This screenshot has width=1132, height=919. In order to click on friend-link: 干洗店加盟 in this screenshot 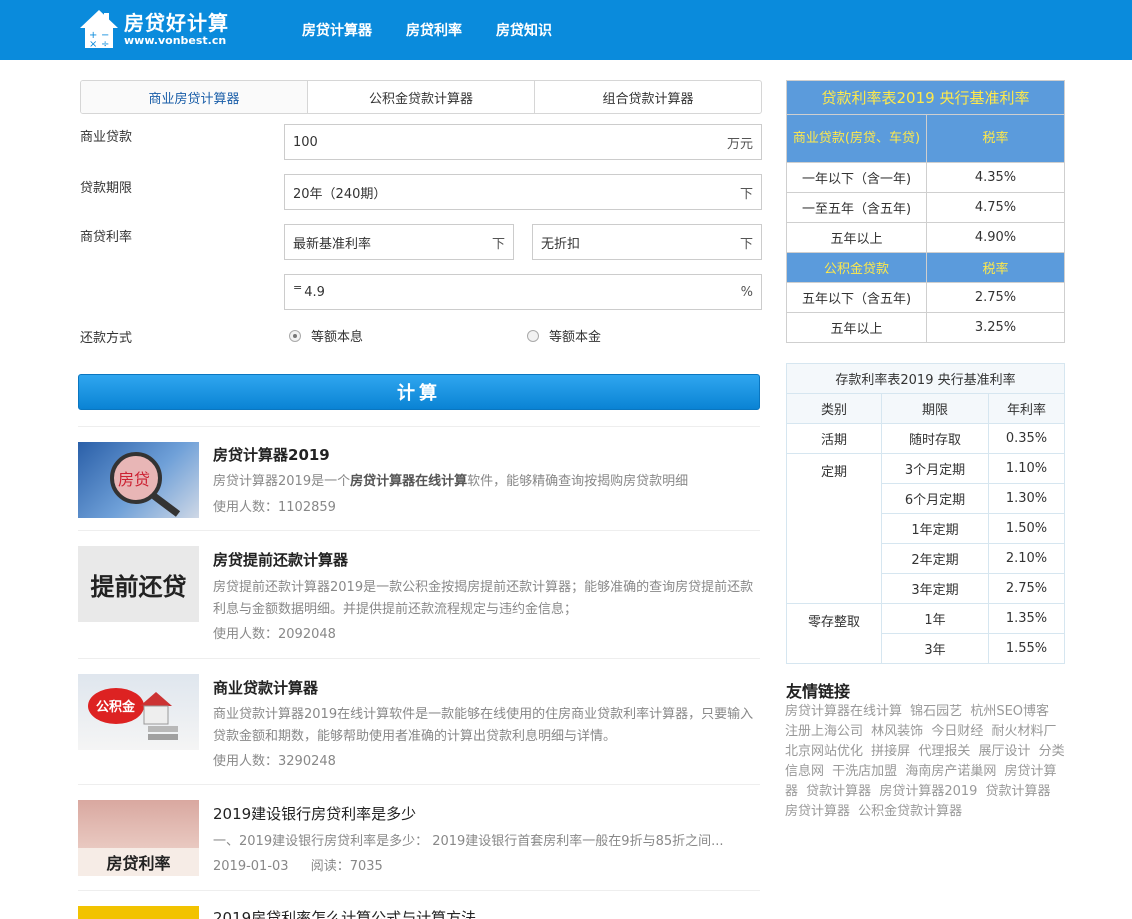, I will do `click(864, 771)`.